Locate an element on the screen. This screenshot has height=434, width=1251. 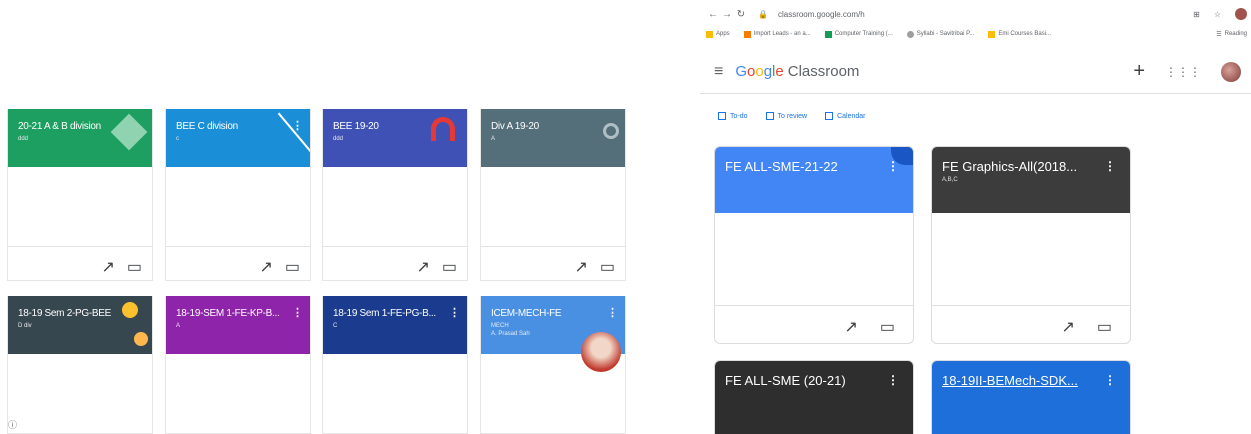
bookmark-reading-list: ☰ Reading is located at coordinates (1231, 34).